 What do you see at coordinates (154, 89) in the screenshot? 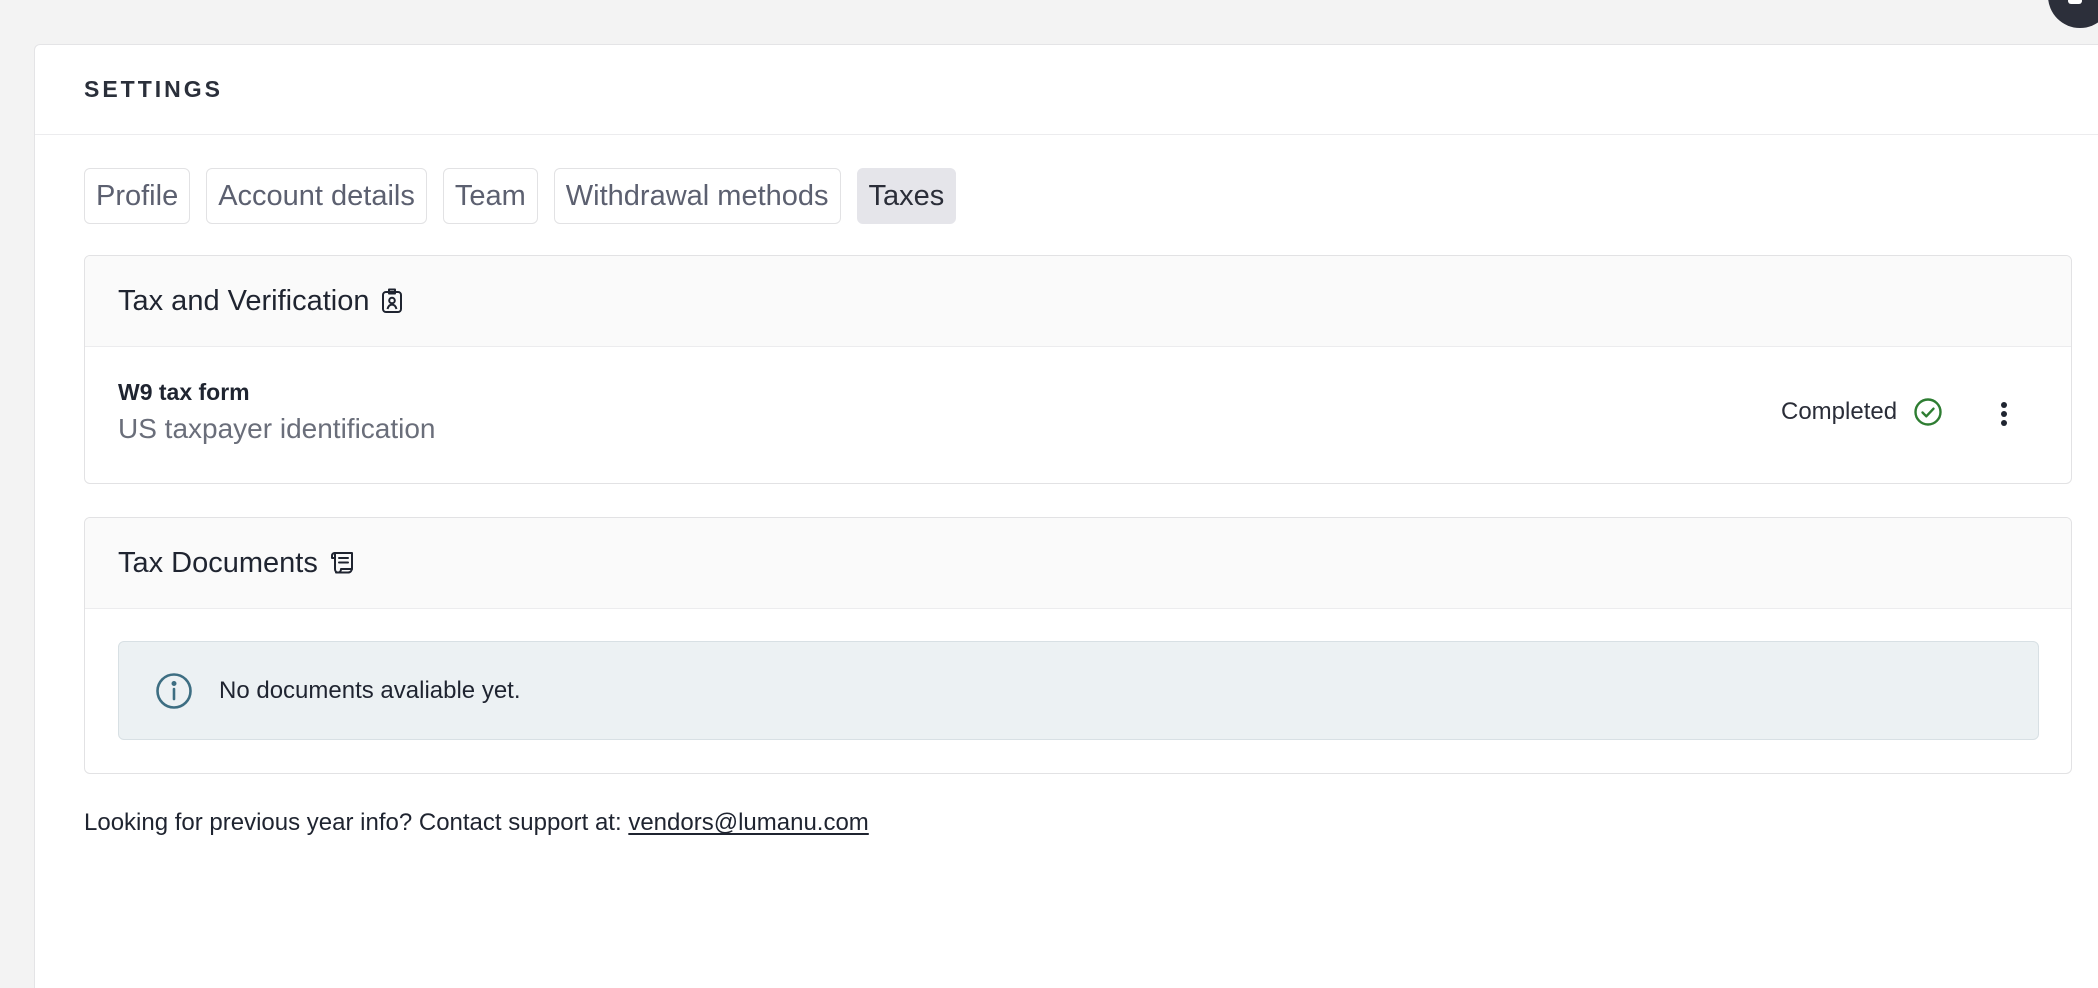
I see `page-title: SETTINGS` at bounding box center [154, 89].